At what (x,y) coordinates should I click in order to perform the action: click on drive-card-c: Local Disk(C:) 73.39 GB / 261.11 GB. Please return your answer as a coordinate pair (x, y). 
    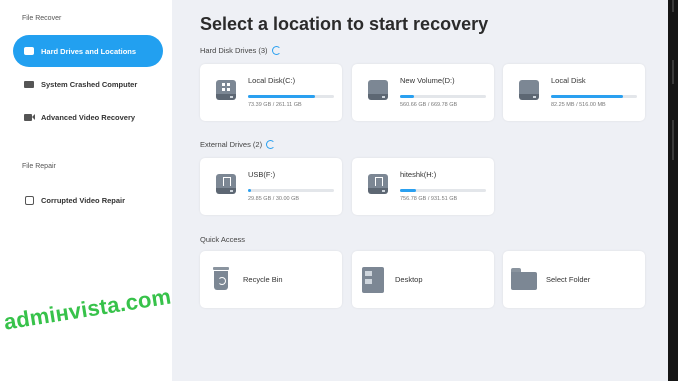
    Looking at the image, I should click on (271, 92).